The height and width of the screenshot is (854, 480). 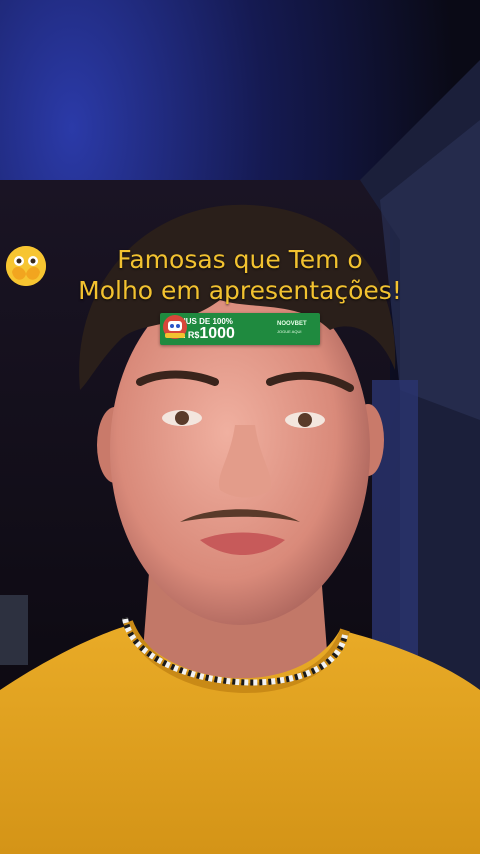 What do you see at coordinates (292, 328) in the screenshot?
I see `ad-brand: NOOVBET JOGUE AQUI` at bounding box center [292, 328].